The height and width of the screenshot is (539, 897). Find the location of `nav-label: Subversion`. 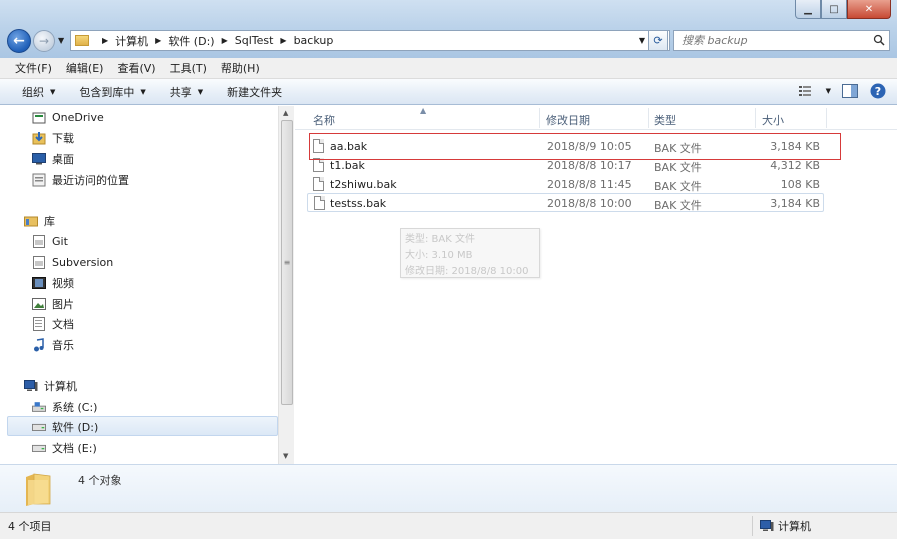

nav-label: Subversion is located at coordinates (83, 262).